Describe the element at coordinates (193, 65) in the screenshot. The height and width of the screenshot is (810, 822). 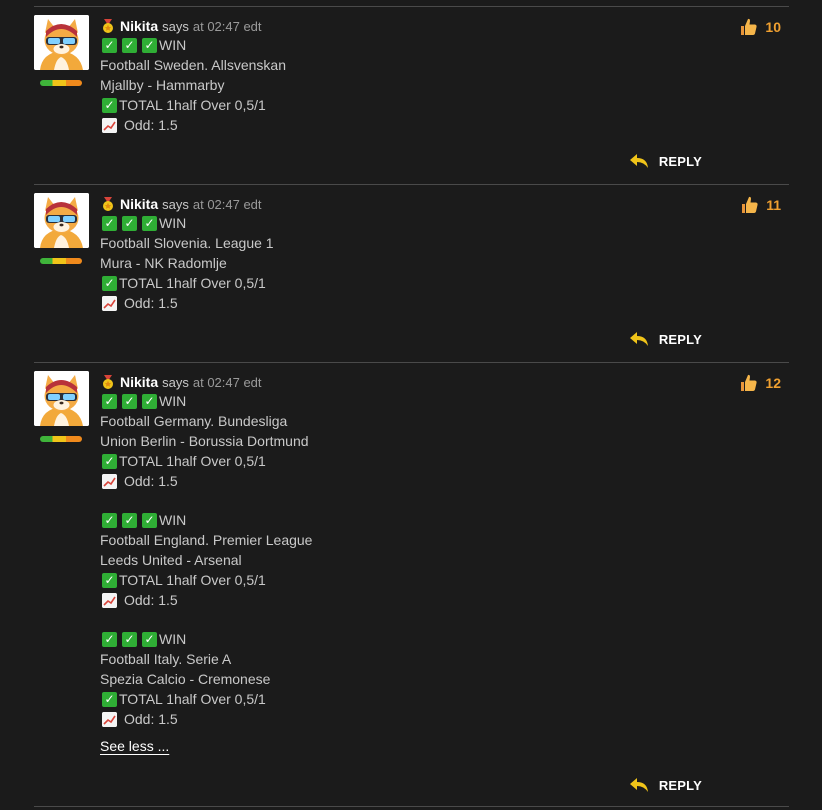
I see `league-line: Football Sweden. Allsvenskan` at that location.